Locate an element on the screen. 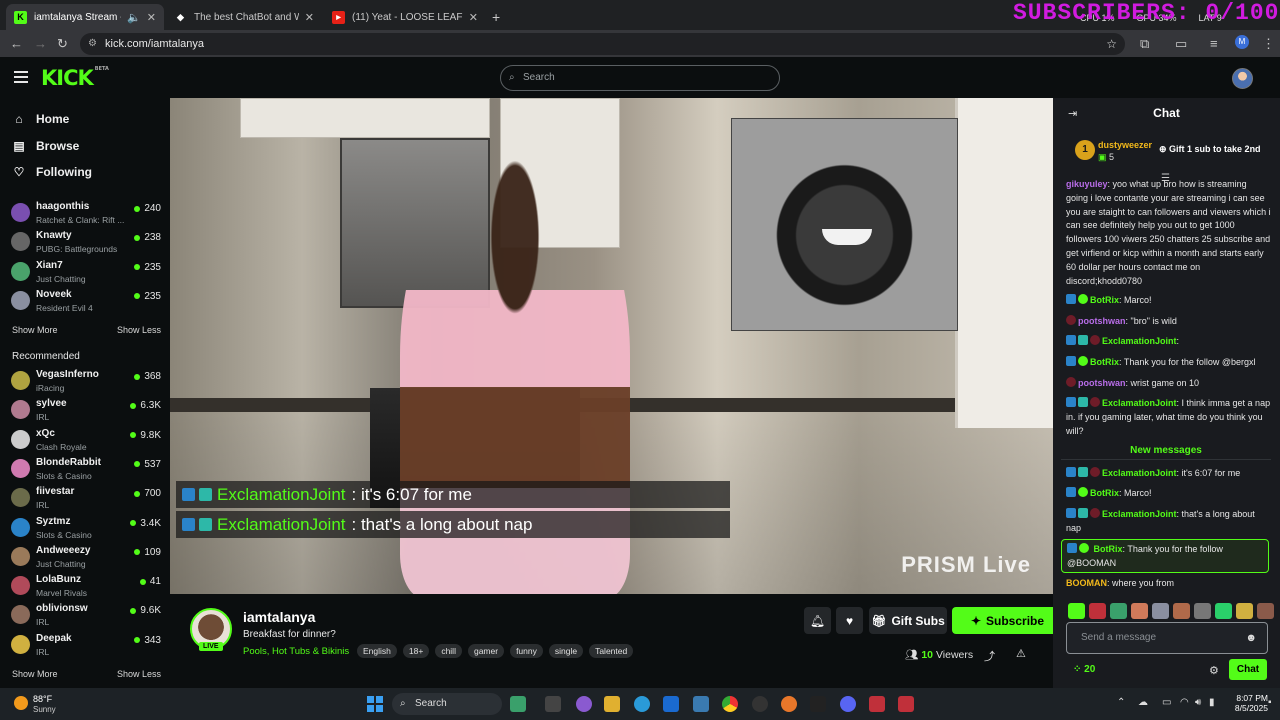 This screenshot has width=1280, height=720. channel-row: xQc Clash Royale 9.8K is located at coordinates (86, 441).